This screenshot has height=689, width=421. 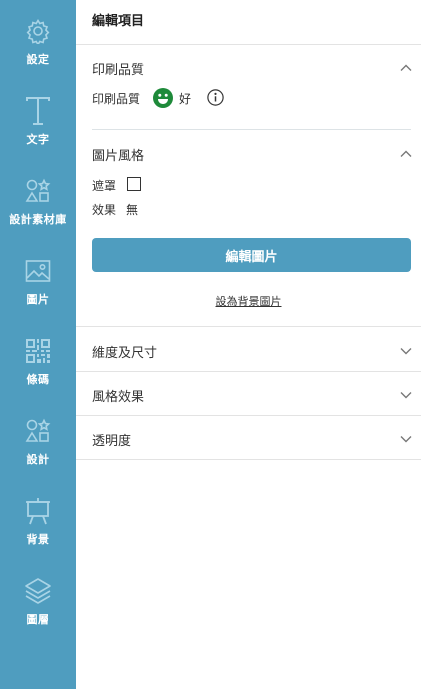 I want to click on sidebar-item-label: 圖片, so click(x=38, y=299).